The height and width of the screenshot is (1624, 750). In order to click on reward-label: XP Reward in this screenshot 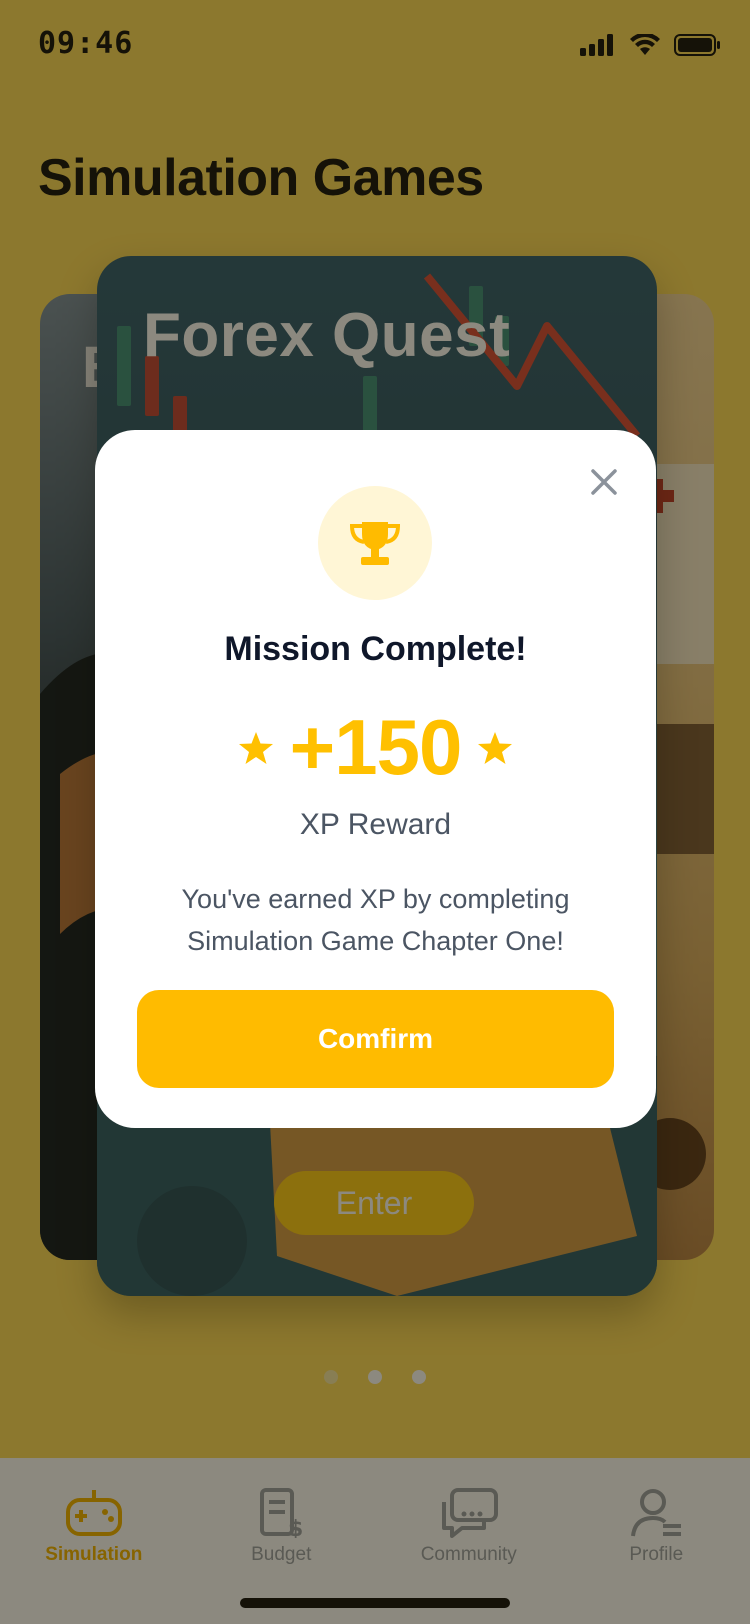, I will do `click(375, 824)`.